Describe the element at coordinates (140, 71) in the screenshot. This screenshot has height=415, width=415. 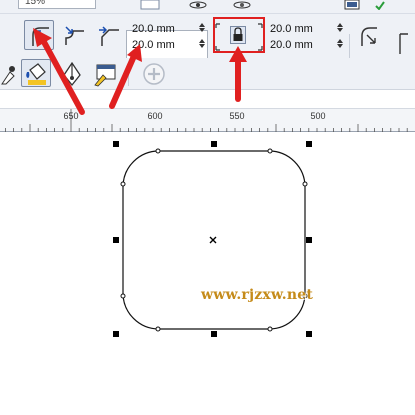
I see `annotation-overlay` at that location.